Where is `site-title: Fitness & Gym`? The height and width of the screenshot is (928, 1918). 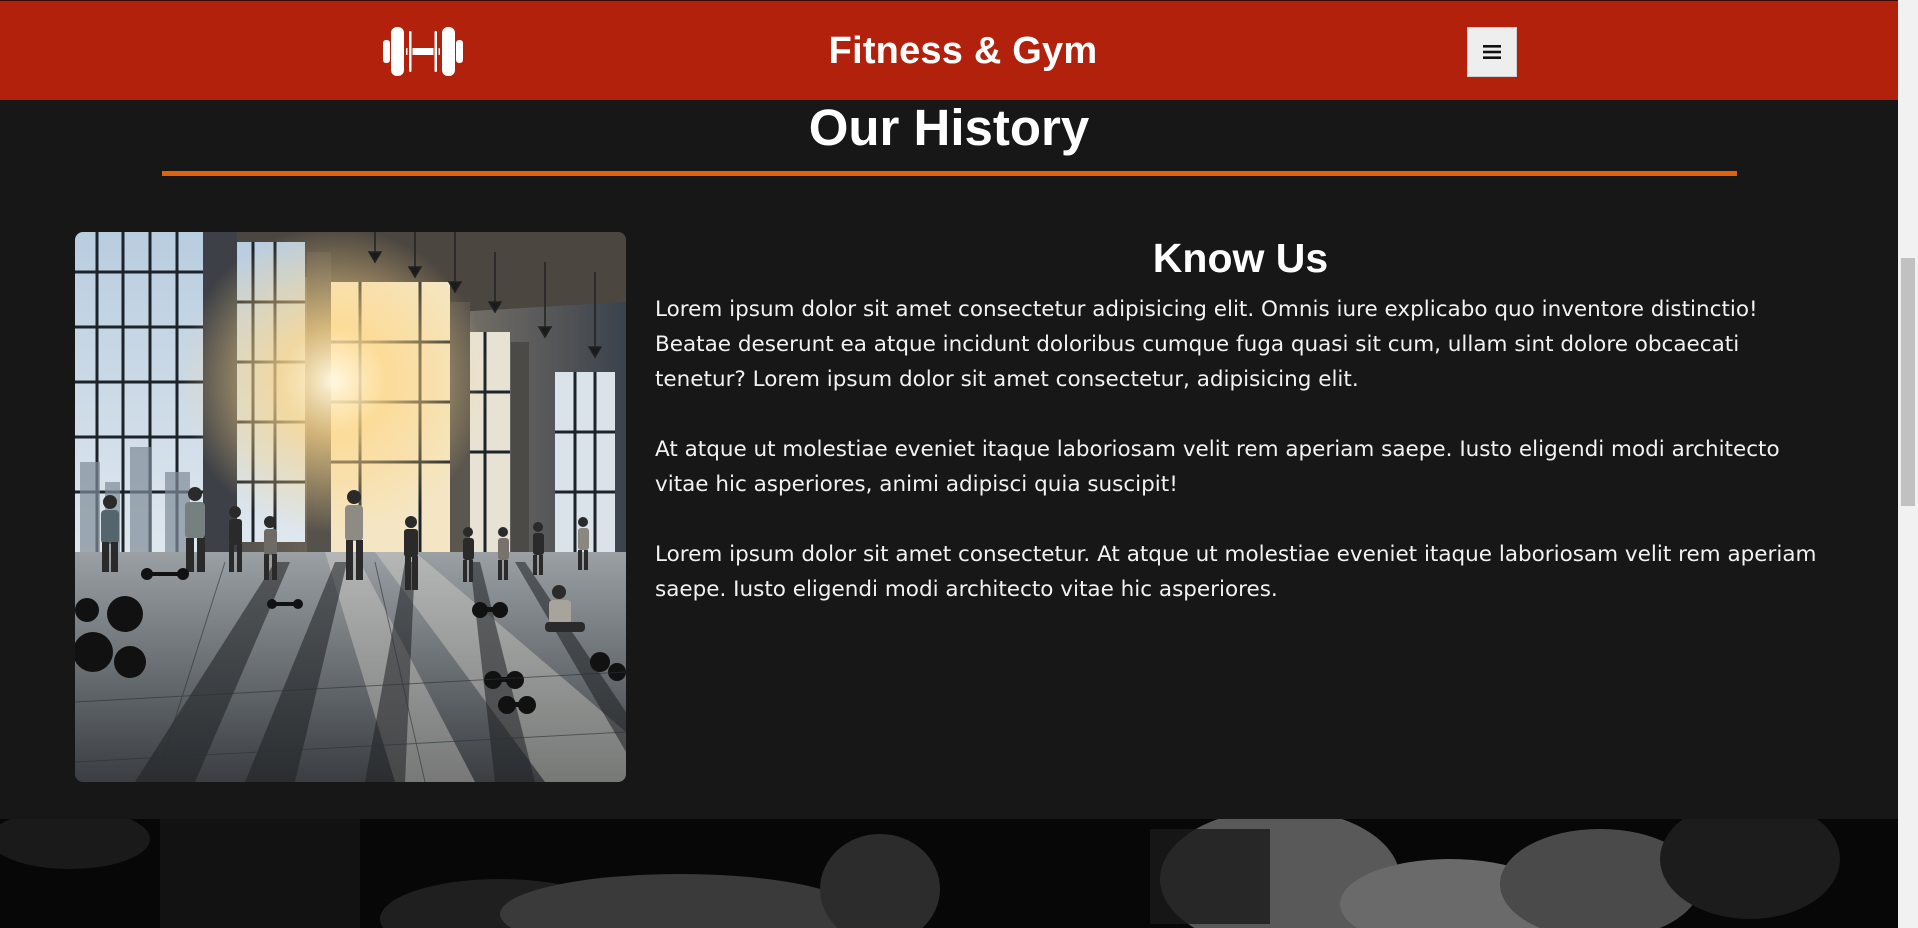
site-title: Fitness & Gym is located at coordinates (963, 51).